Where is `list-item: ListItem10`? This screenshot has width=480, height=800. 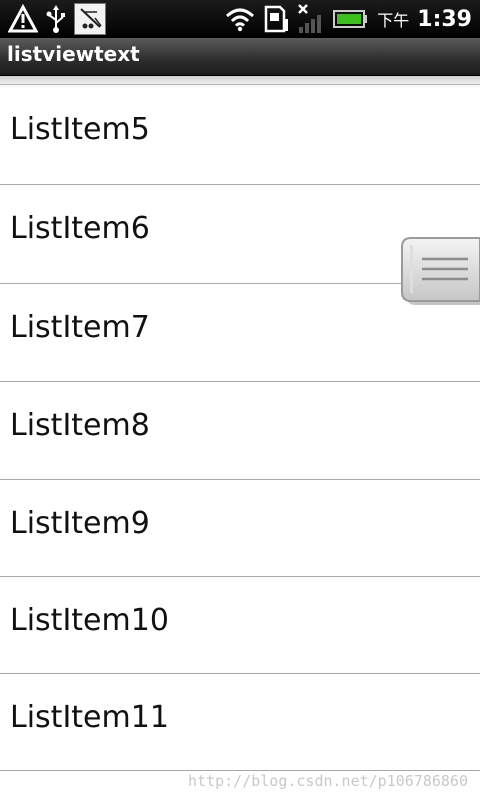 list-item: ListItem10 is located at coordinates (240, 625).